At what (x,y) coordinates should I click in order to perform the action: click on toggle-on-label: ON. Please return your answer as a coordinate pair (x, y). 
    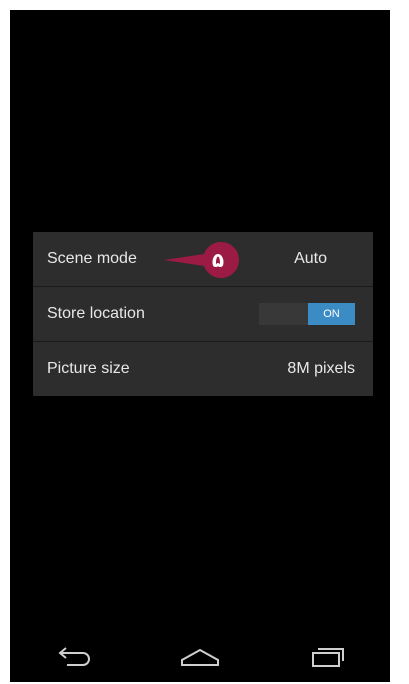
    Looking at the image, I should click on (331, 313).